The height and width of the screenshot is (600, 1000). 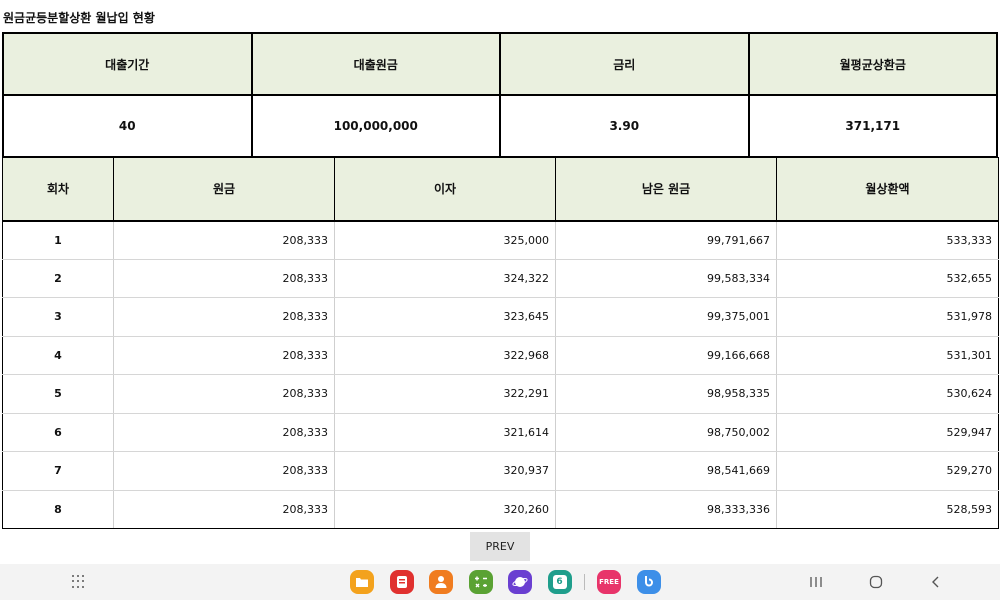 I want to click on summary-value-cell: 100,000,000, so click(x=375, y=126).